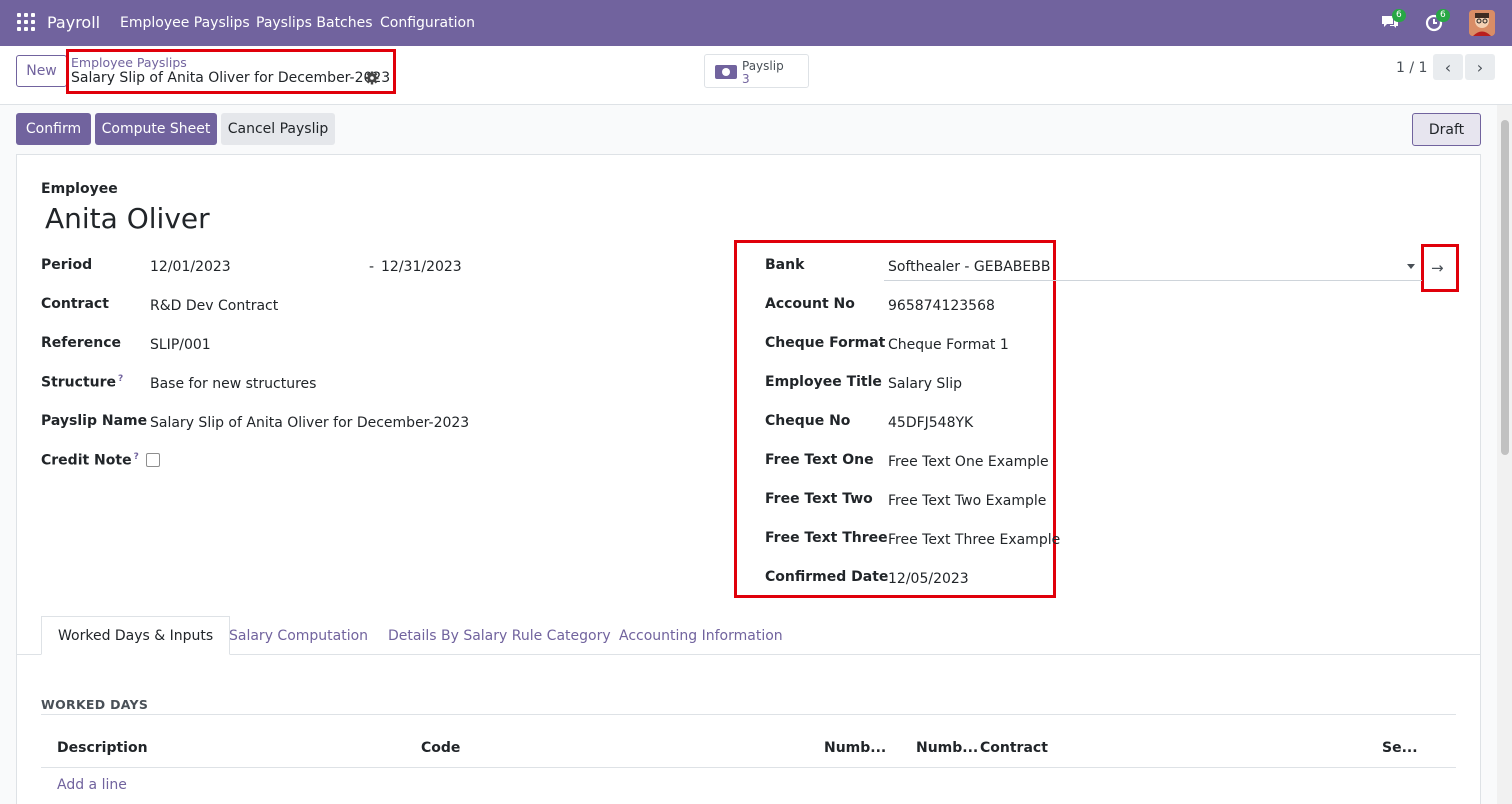  What do you see at coordinates (499, 635) in the screenshot?
I see `tab-details-by-salary-rule-category: Details By Salary Rule Category` at bounding box center [499, 635].